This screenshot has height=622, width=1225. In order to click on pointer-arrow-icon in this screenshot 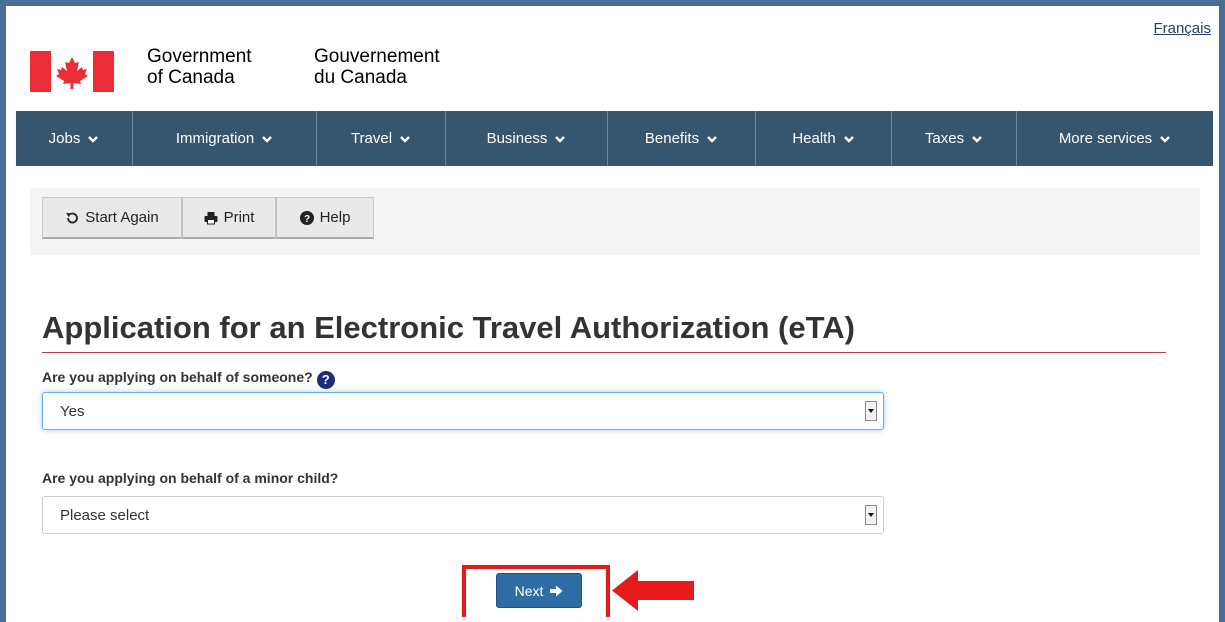, I will do `click(653, 590)`.